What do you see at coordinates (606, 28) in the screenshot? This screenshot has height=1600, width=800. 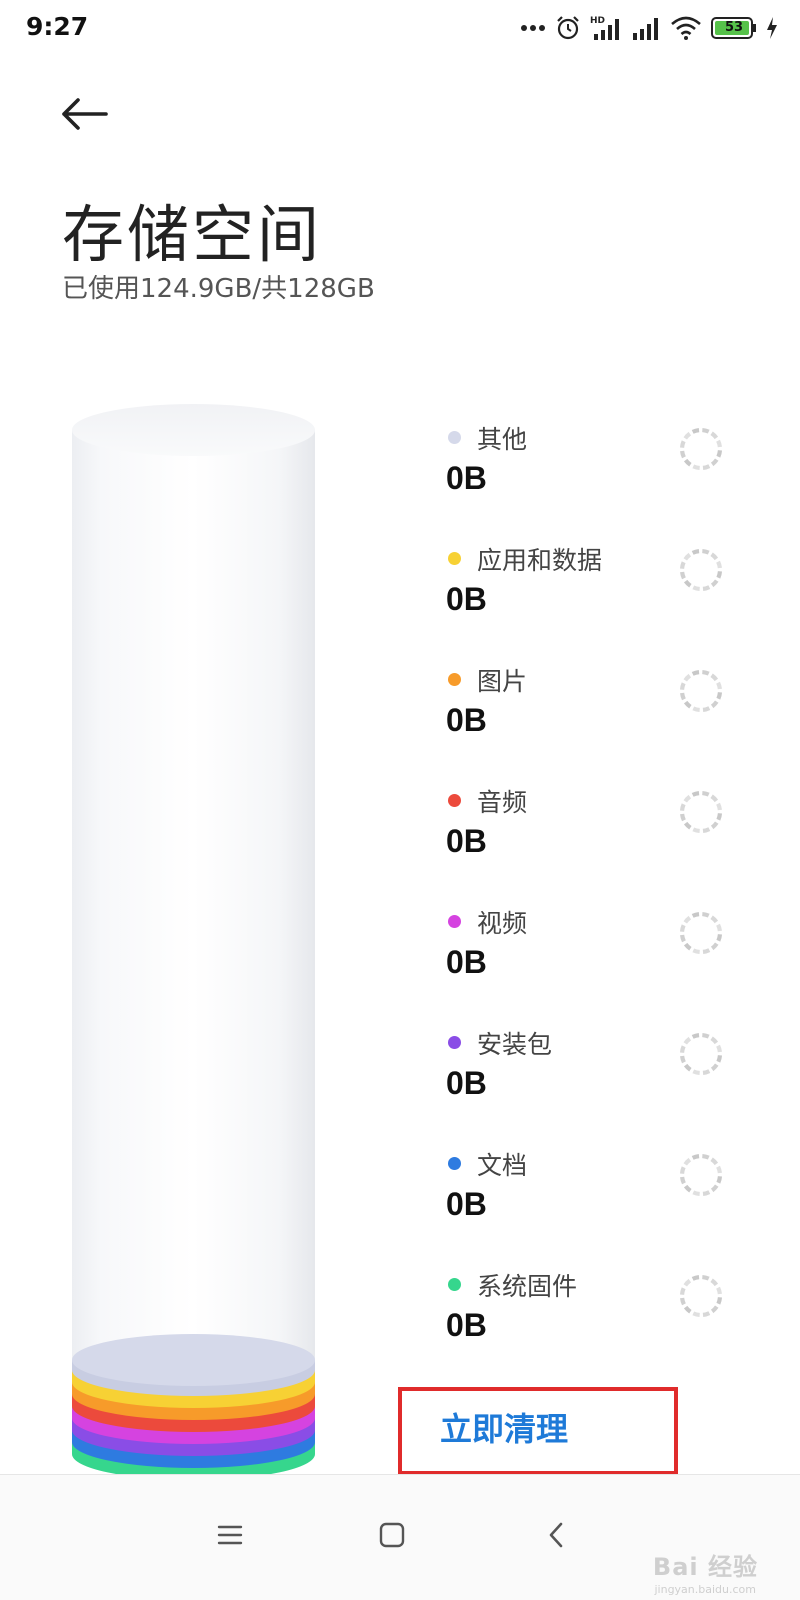 I see `hd-signal-icon: HD` at bounding box center [606, 28].